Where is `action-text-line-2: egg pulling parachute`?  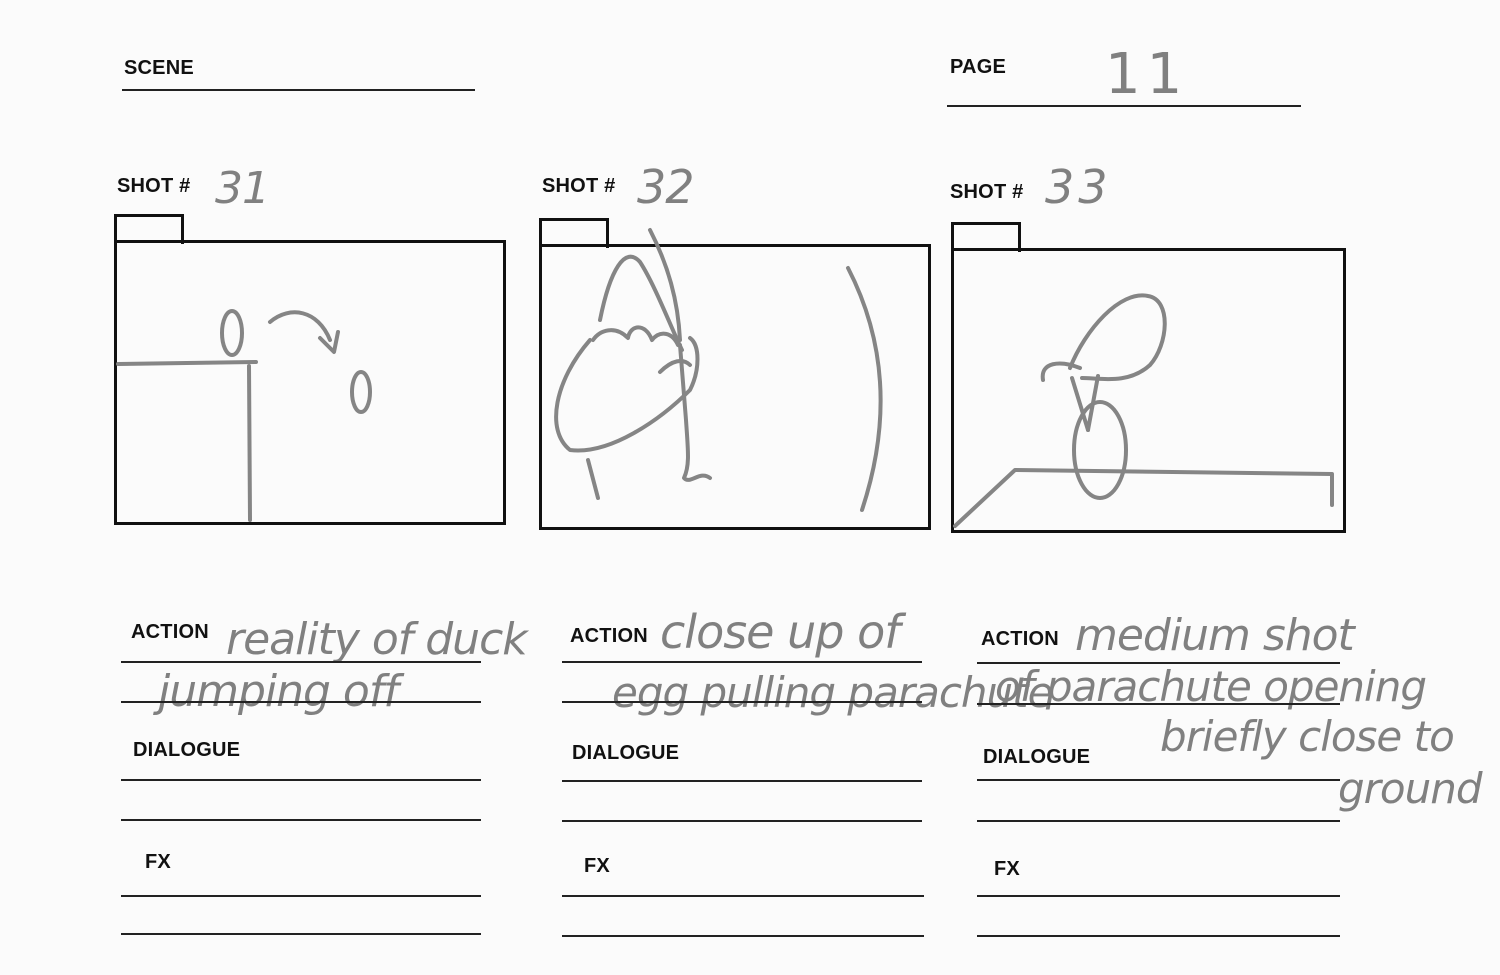
action-text-line-2: egg pulling parachute is located at coordinates (832, 692).